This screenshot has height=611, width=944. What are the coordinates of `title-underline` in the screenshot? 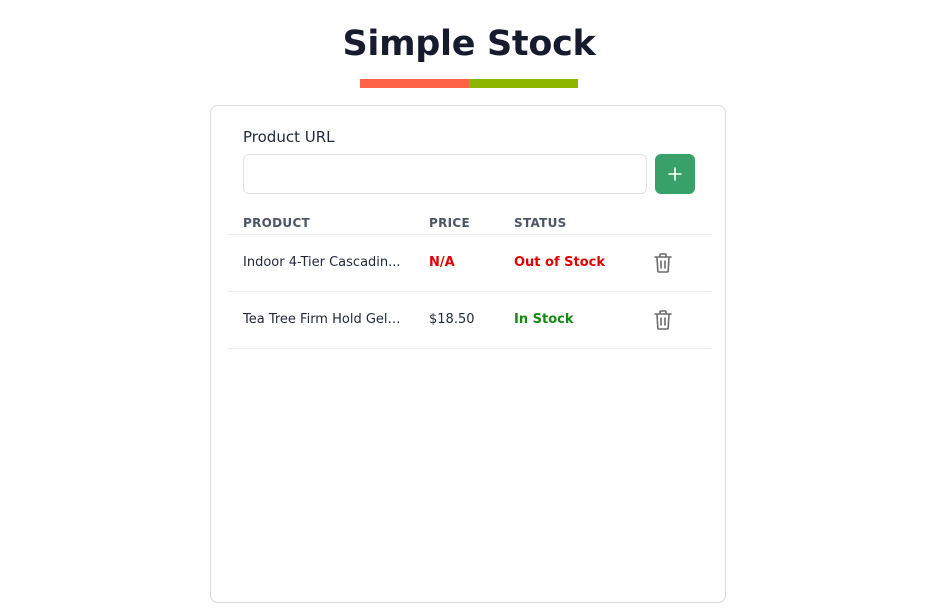 It's located at (469, 83).